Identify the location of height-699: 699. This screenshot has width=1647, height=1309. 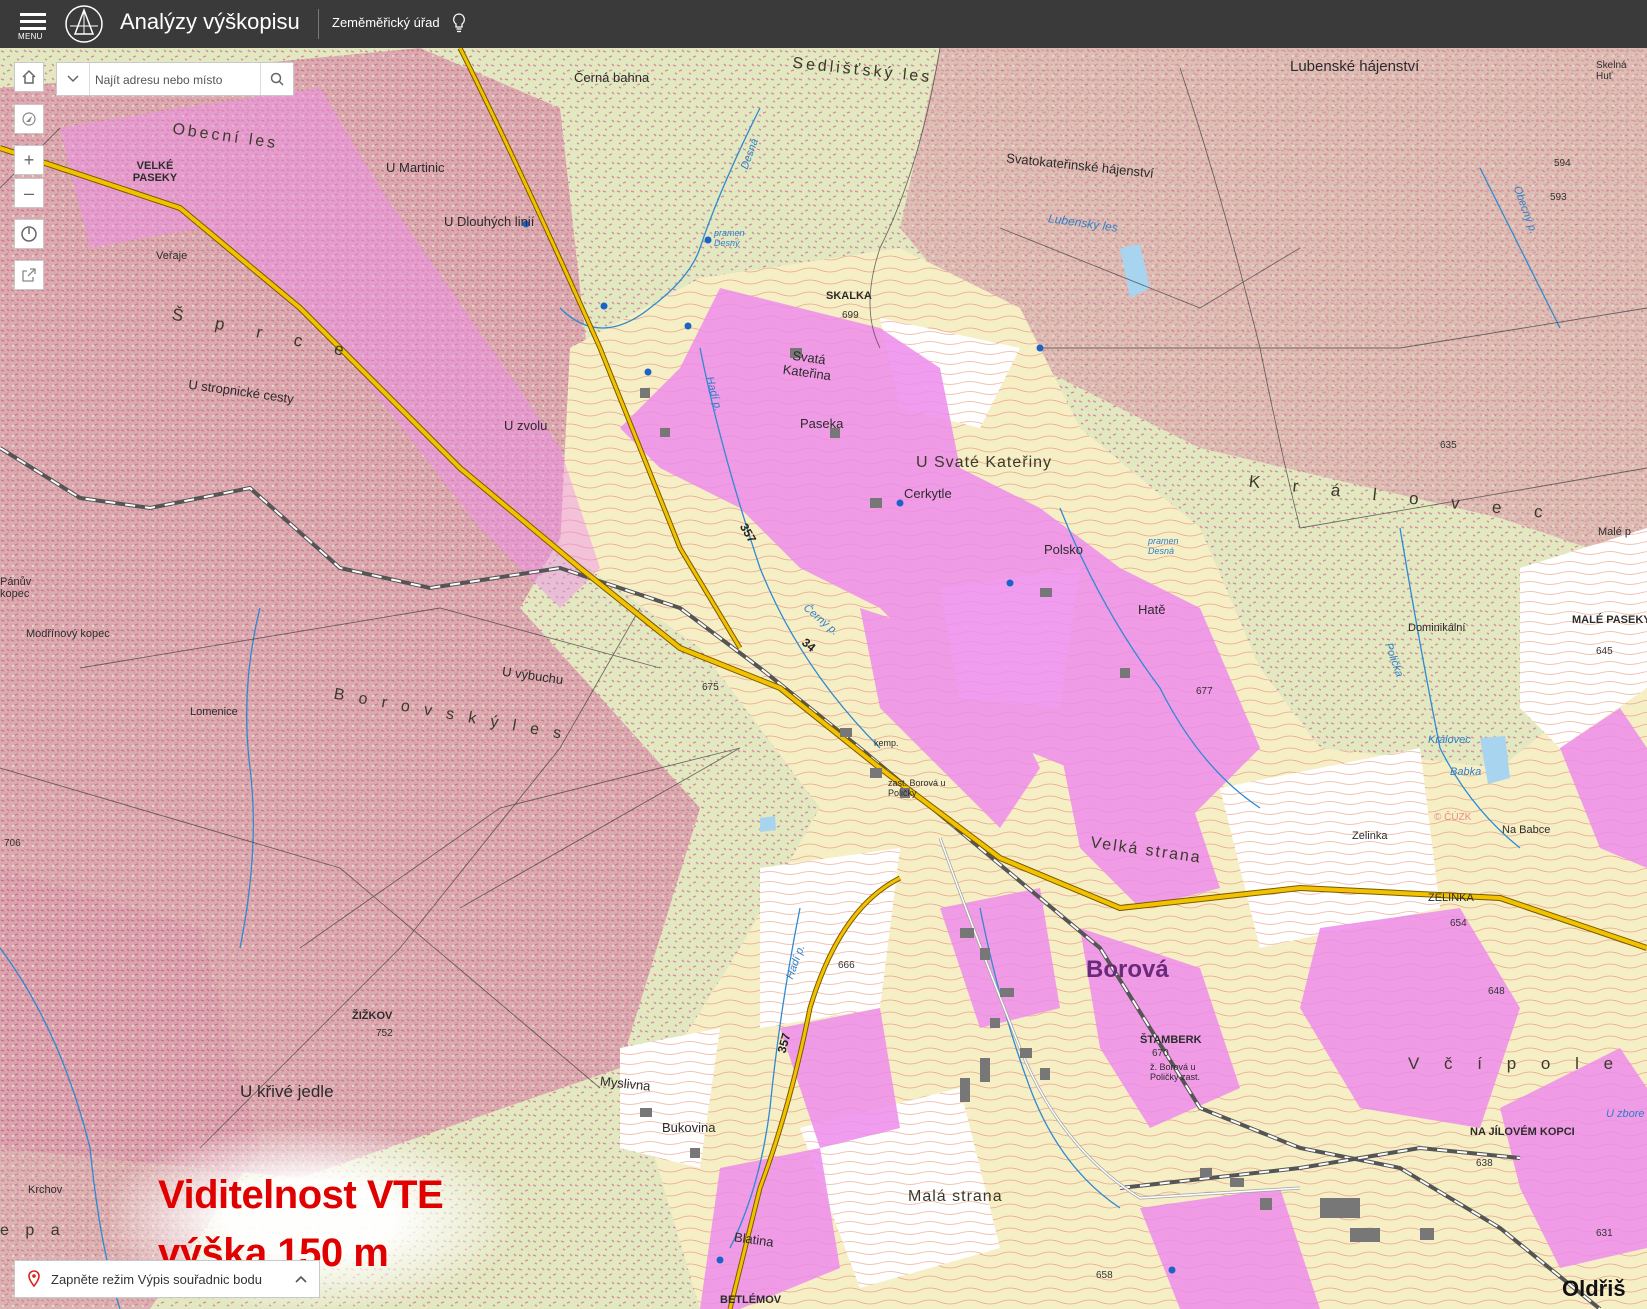
(850, 315).